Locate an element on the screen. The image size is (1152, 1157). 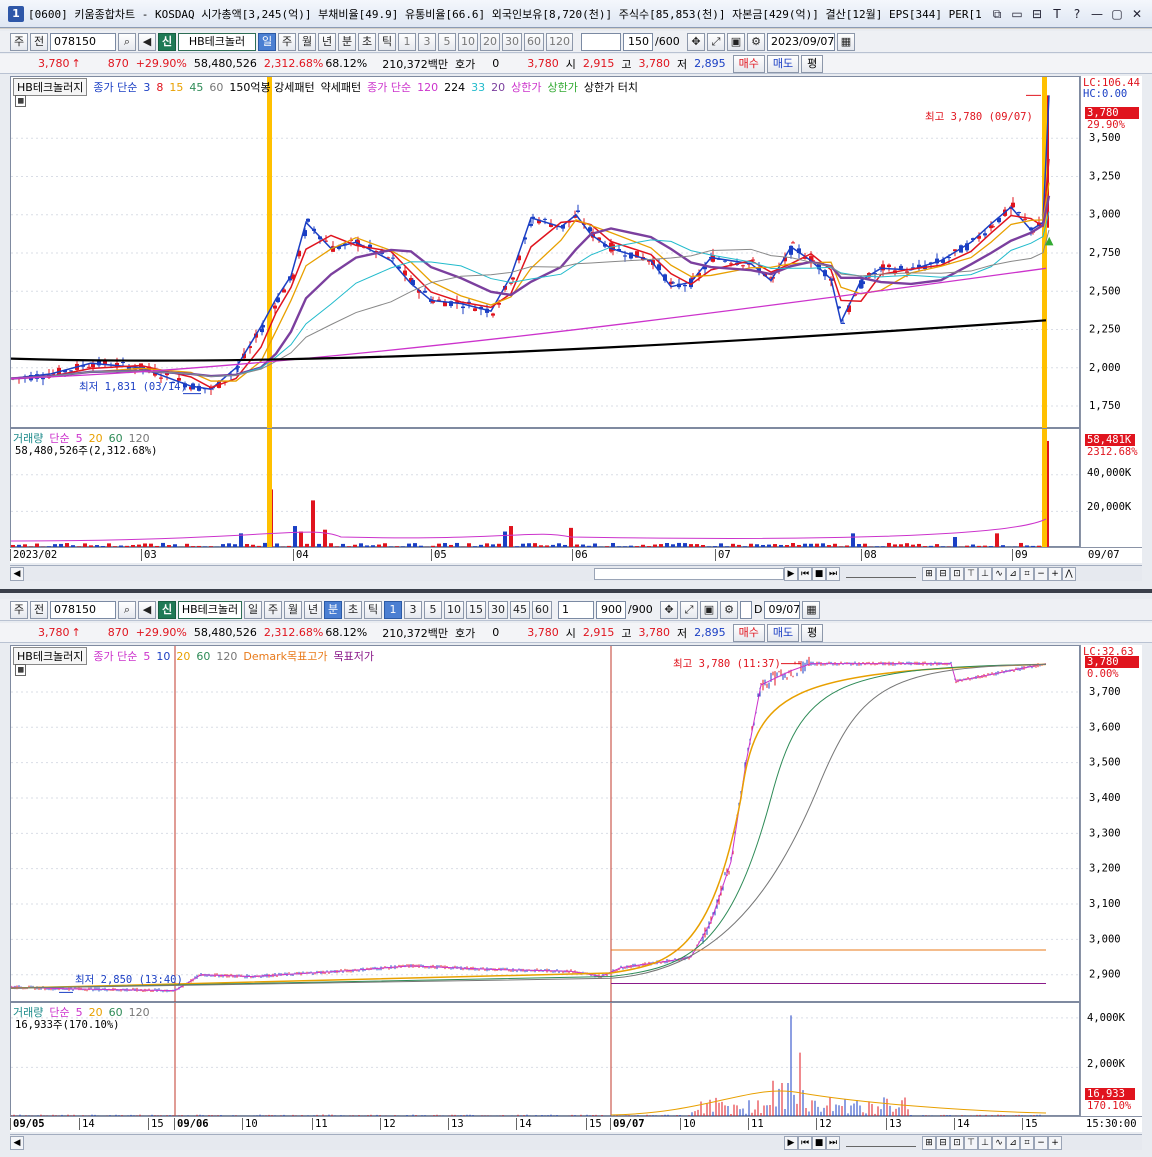
scroll-thumb is located at coordinates (689, 573).